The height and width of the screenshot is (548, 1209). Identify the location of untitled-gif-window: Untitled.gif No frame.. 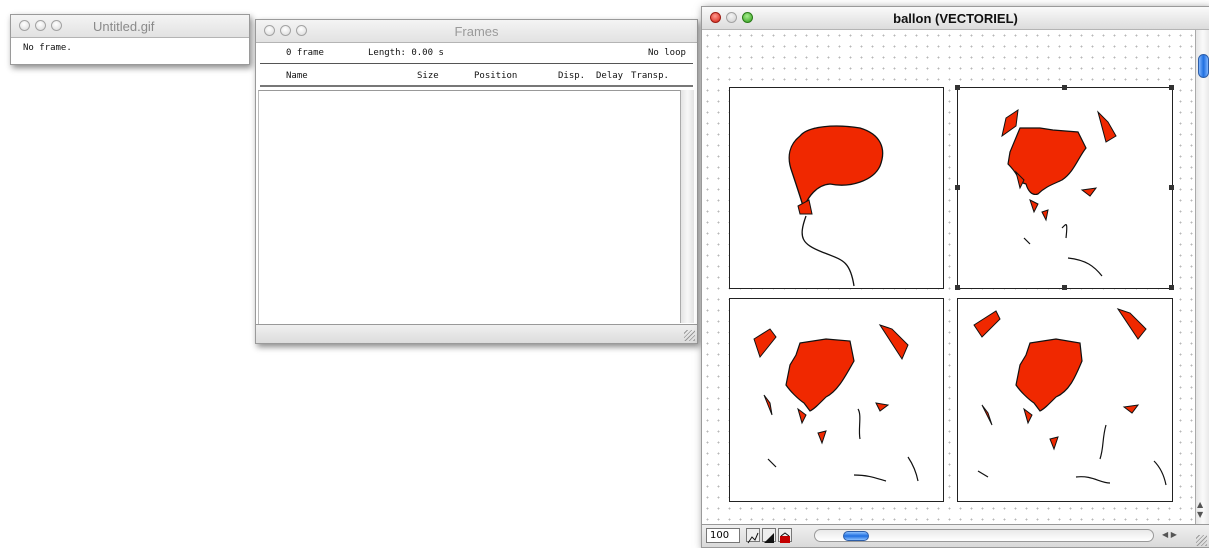
(130, 39).